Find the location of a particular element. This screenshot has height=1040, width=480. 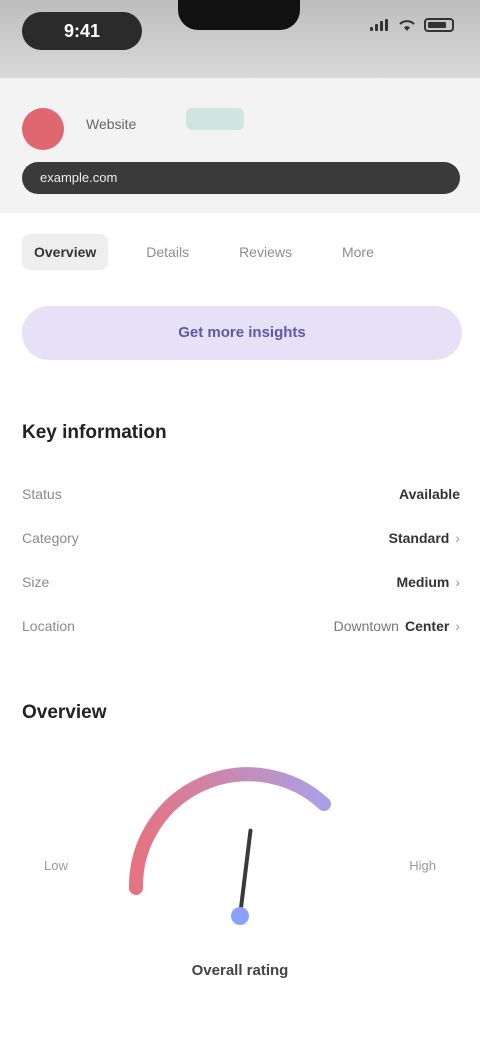

info-value-text: Medium is located at coordinates (423, 582).